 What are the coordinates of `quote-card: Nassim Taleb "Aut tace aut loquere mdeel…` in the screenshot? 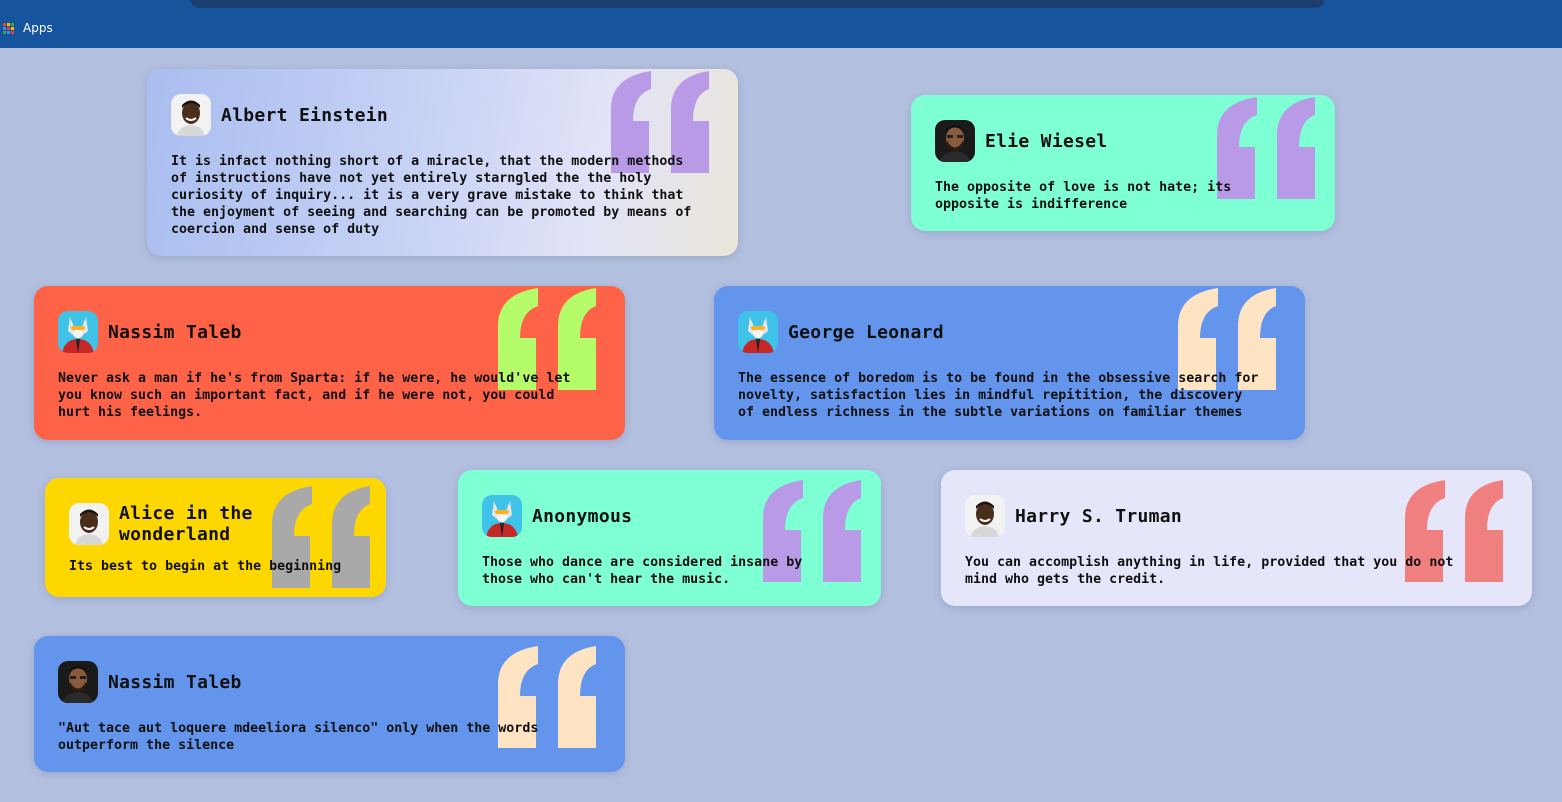 It's located at (329, 704).